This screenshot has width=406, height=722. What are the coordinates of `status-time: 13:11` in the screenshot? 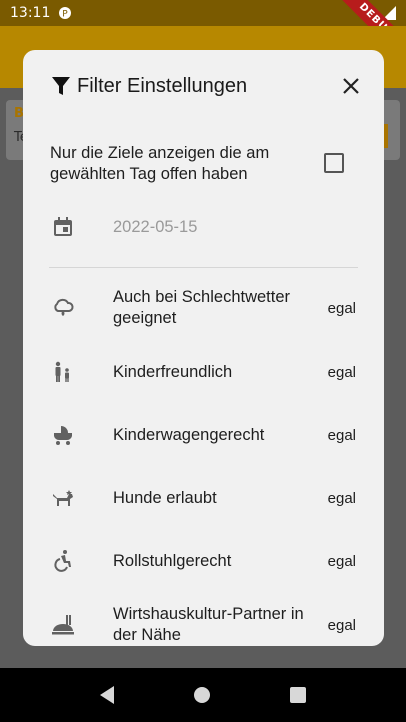 It's located at (30, 13).